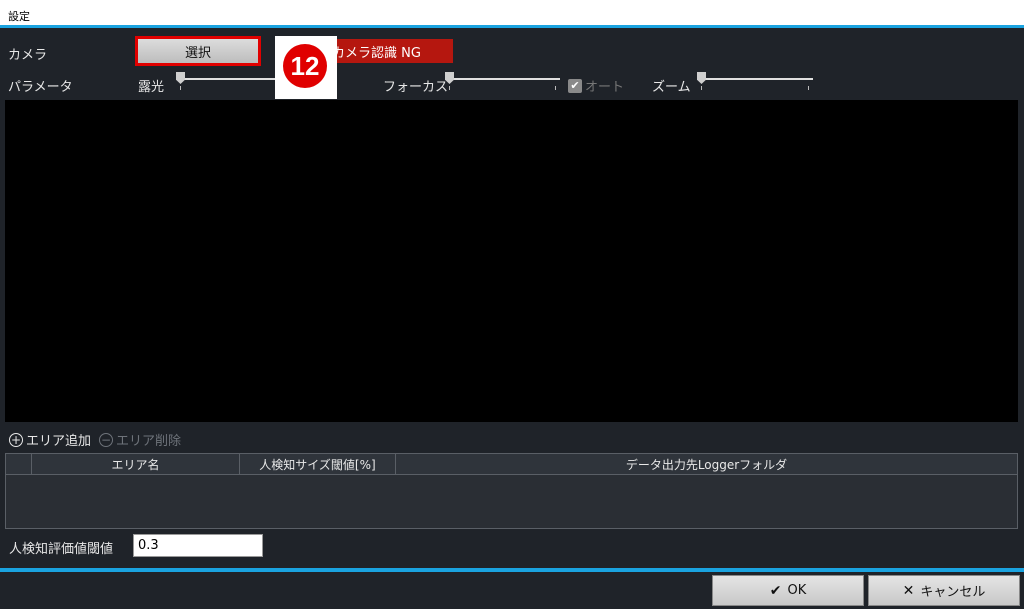 The width and height of the screenshot is (1024, 609). I want to click on ok-button: ✔ OK, so click(788, 590).